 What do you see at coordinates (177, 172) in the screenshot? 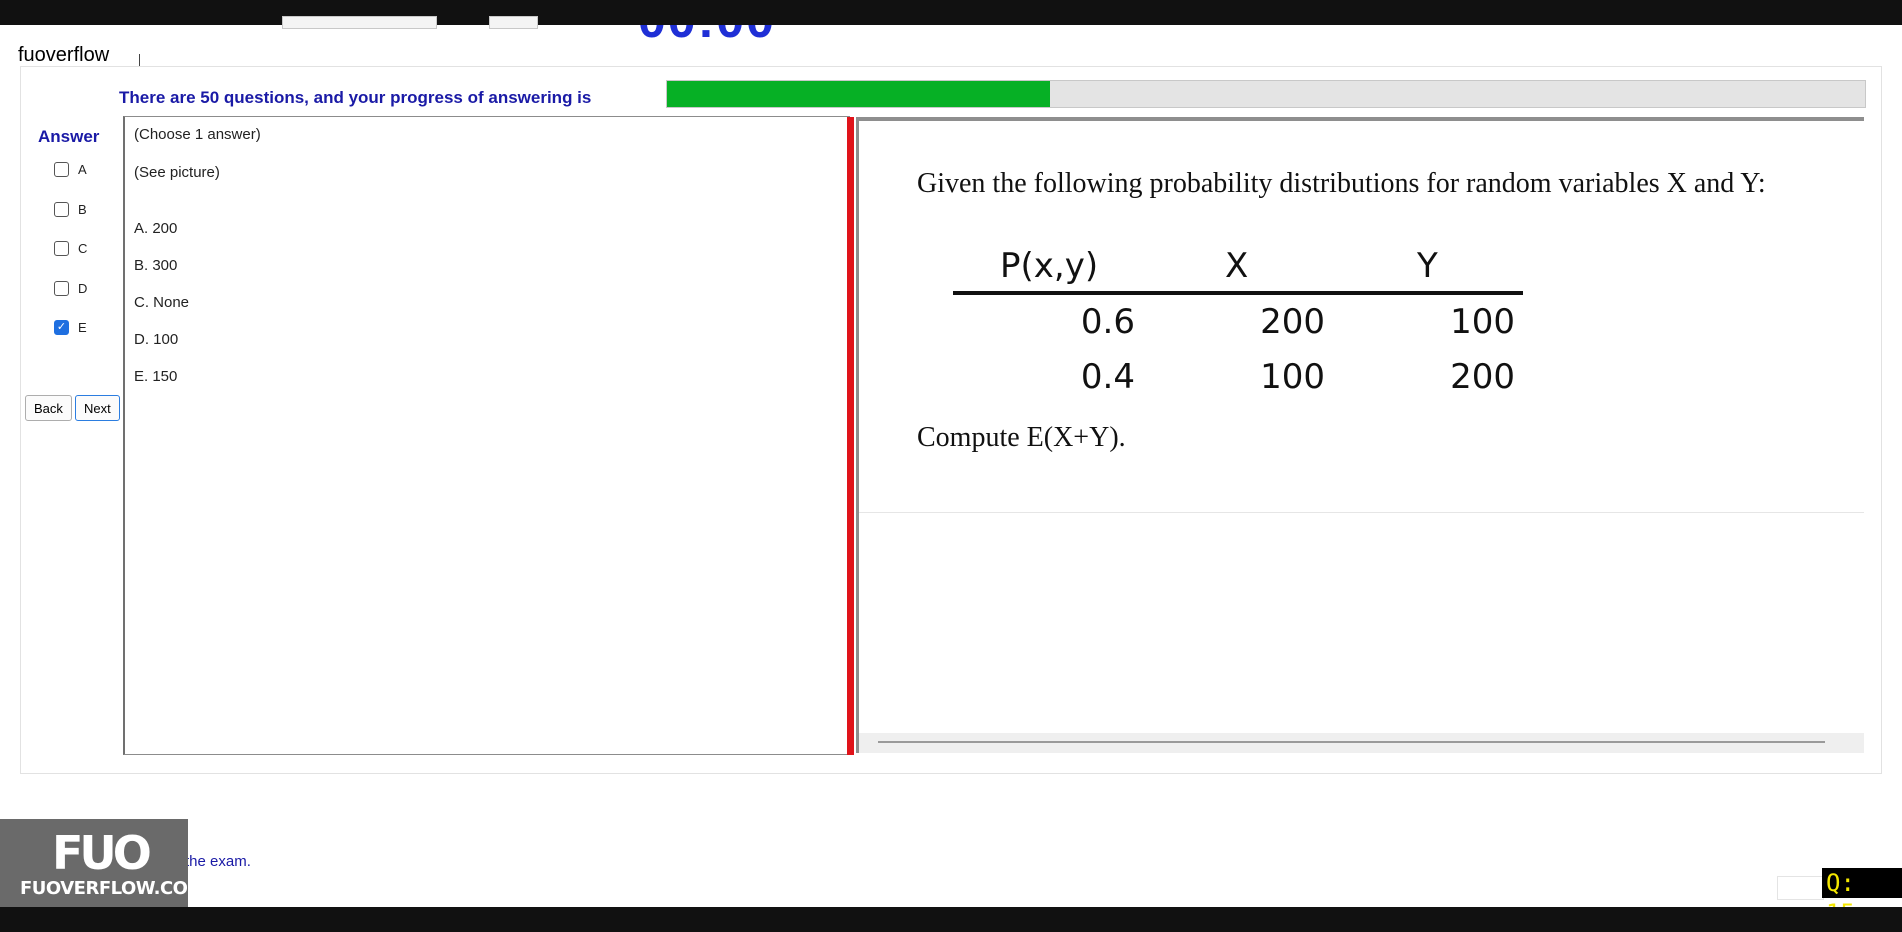
I see `answer-note: (See picture)` at bounding box center [177, 172].